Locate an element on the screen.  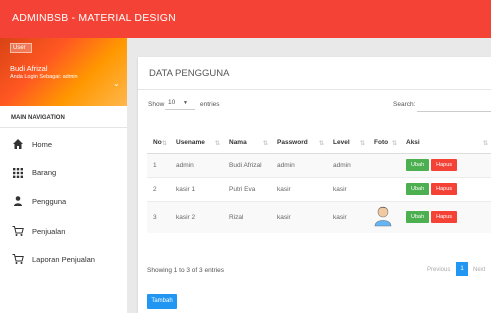
user-avatar-image: User is located at coordinates (21, 48).